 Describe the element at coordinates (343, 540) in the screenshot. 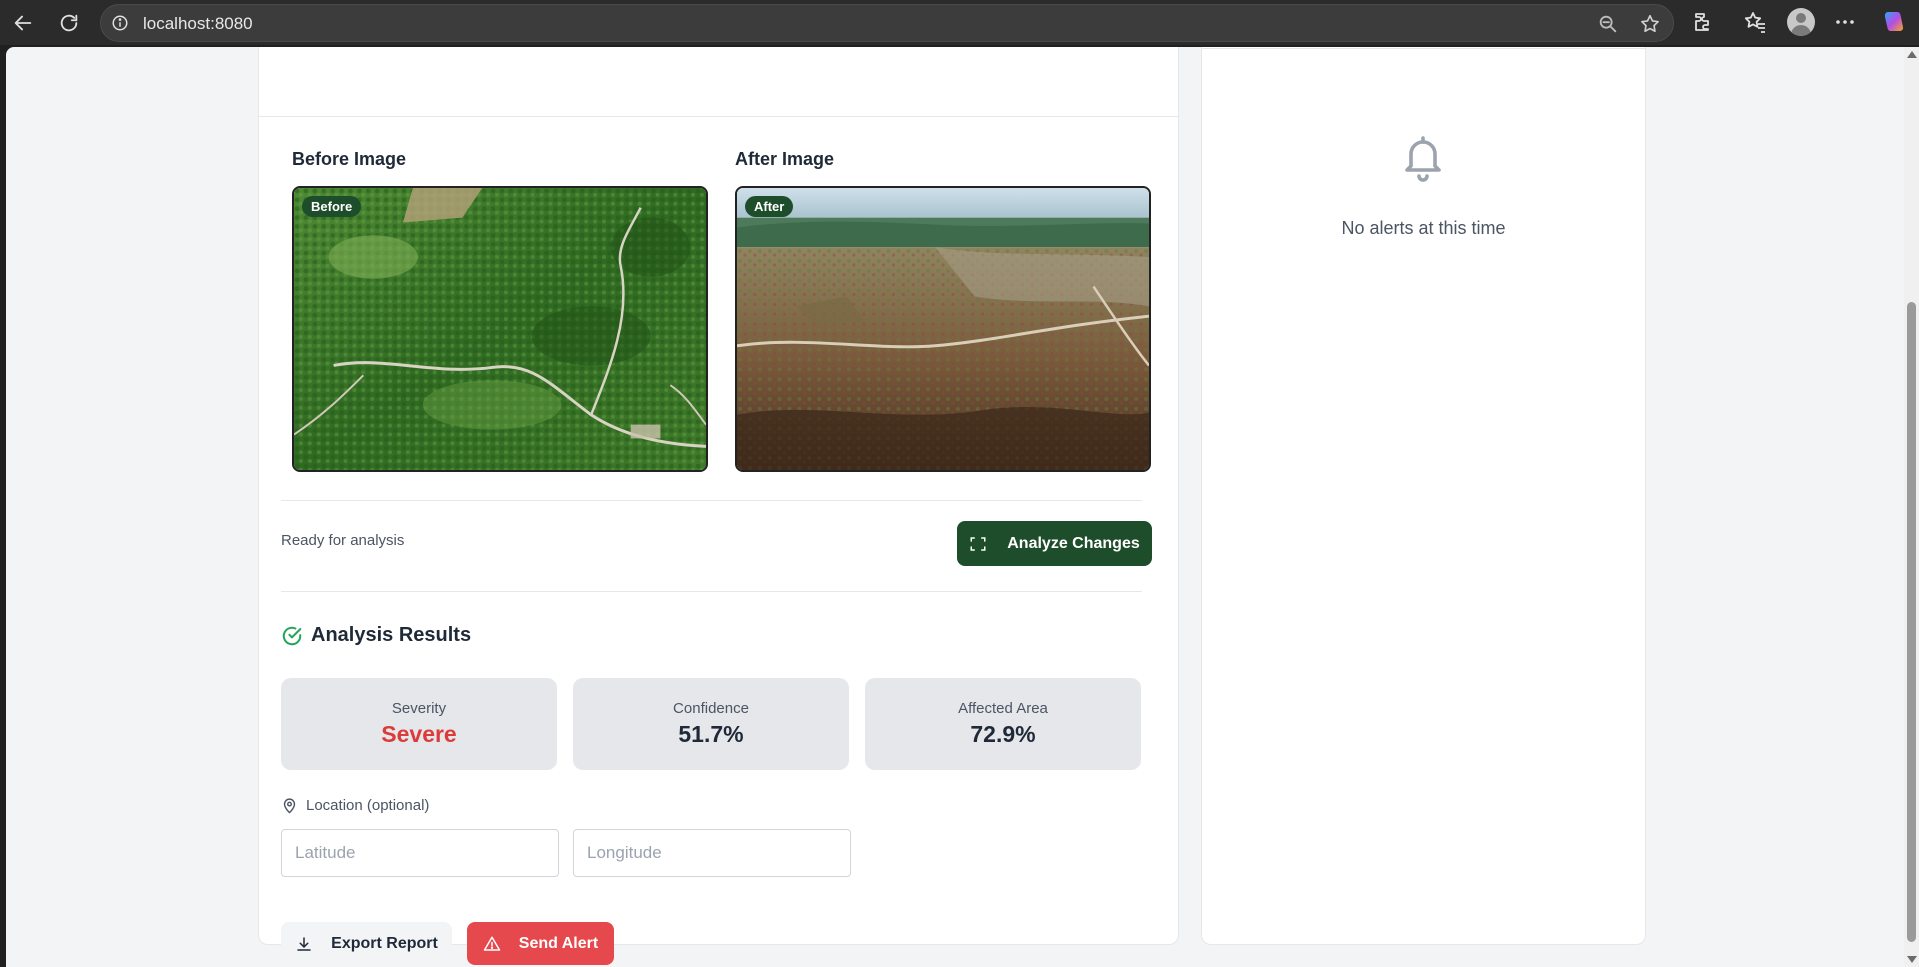

I see `analysis-status: Ready for analysis` at that location.